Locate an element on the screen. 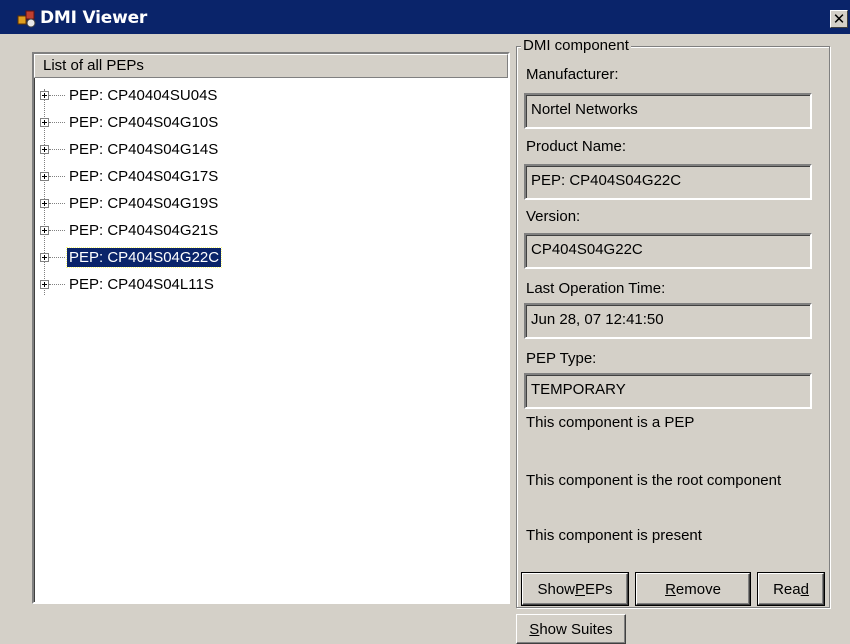 This screenshot has height=644, width=850. tree-item: PEP: CP404S04G10S is located at coordinates (271, 122).